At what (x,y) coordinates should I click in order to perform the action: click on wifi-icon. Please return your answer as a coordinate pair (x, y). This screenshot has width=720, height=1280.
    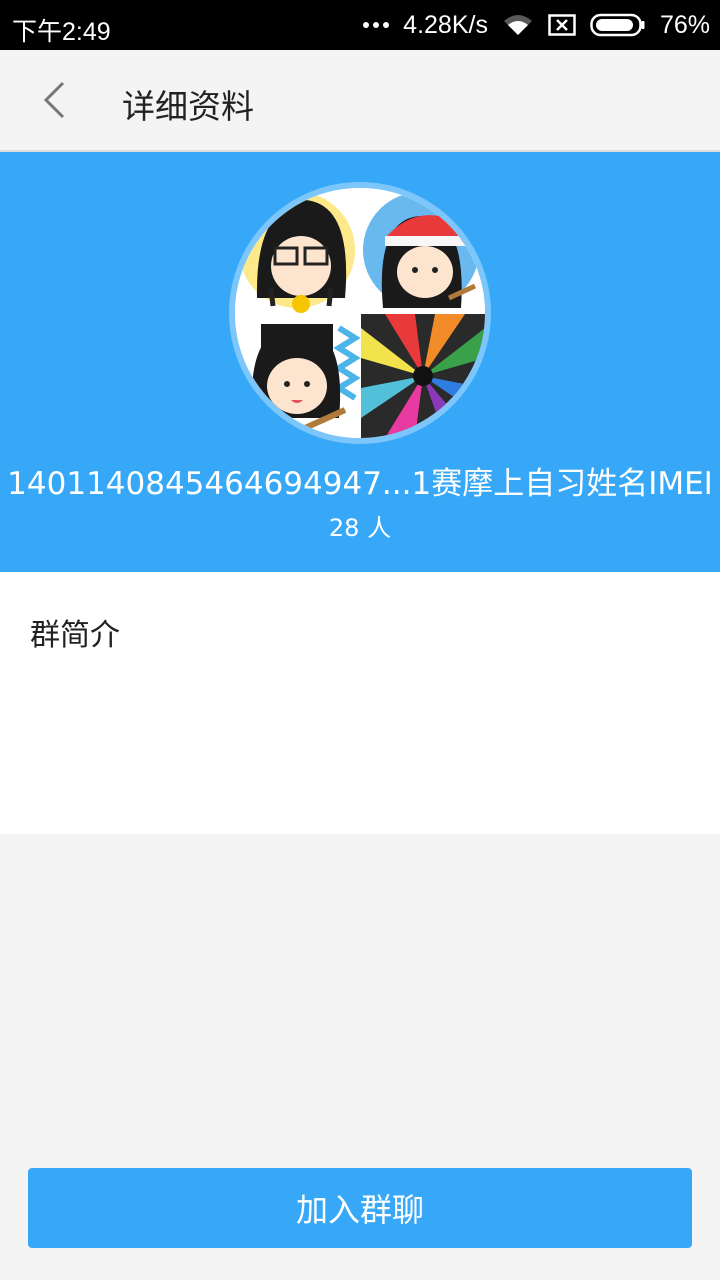
    Looking at the image, I should click on (517, 25).